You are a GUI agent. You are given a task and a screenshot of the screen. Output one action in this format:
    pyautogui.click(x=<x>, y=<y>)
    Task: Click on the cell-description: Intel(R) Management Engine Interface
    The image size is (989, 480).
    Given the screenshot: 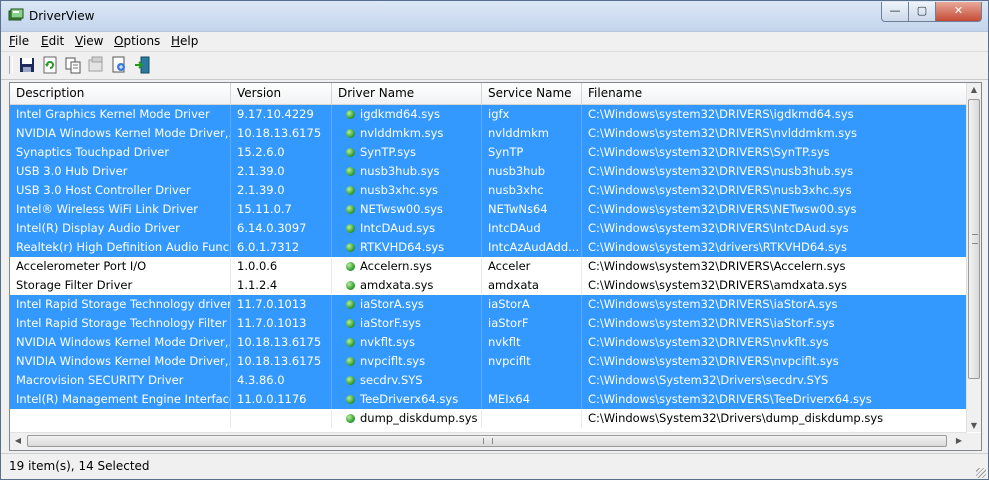 What is the action you would take?
    pyautogui.click(x=120, y=399)
    